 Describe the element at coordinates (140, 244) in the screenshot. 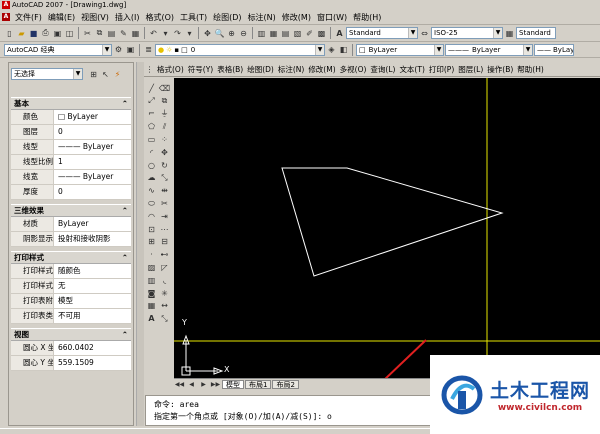

I see `properties-title-strip` at that location.